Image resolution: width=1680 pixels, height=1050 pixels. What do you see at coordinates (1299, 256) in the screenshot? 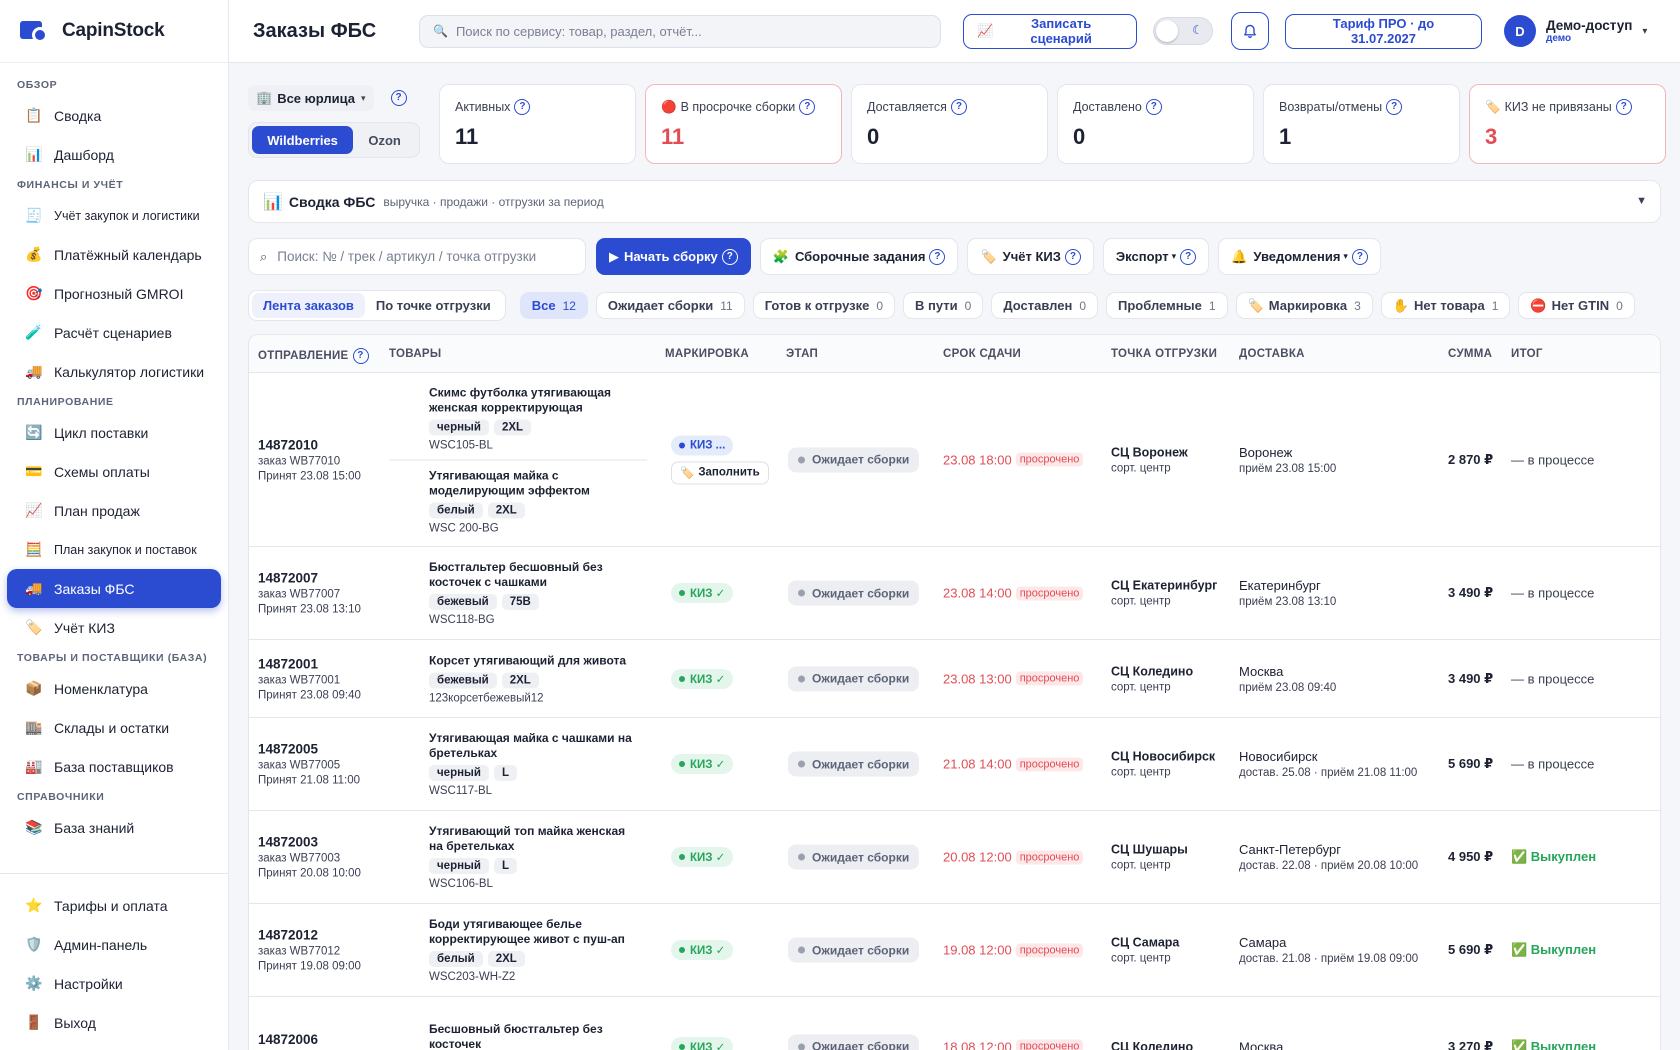
I see `notifications-dropdown-button: 🔔 Уведомления ▾ ?` at bounding box center [1299, 256].